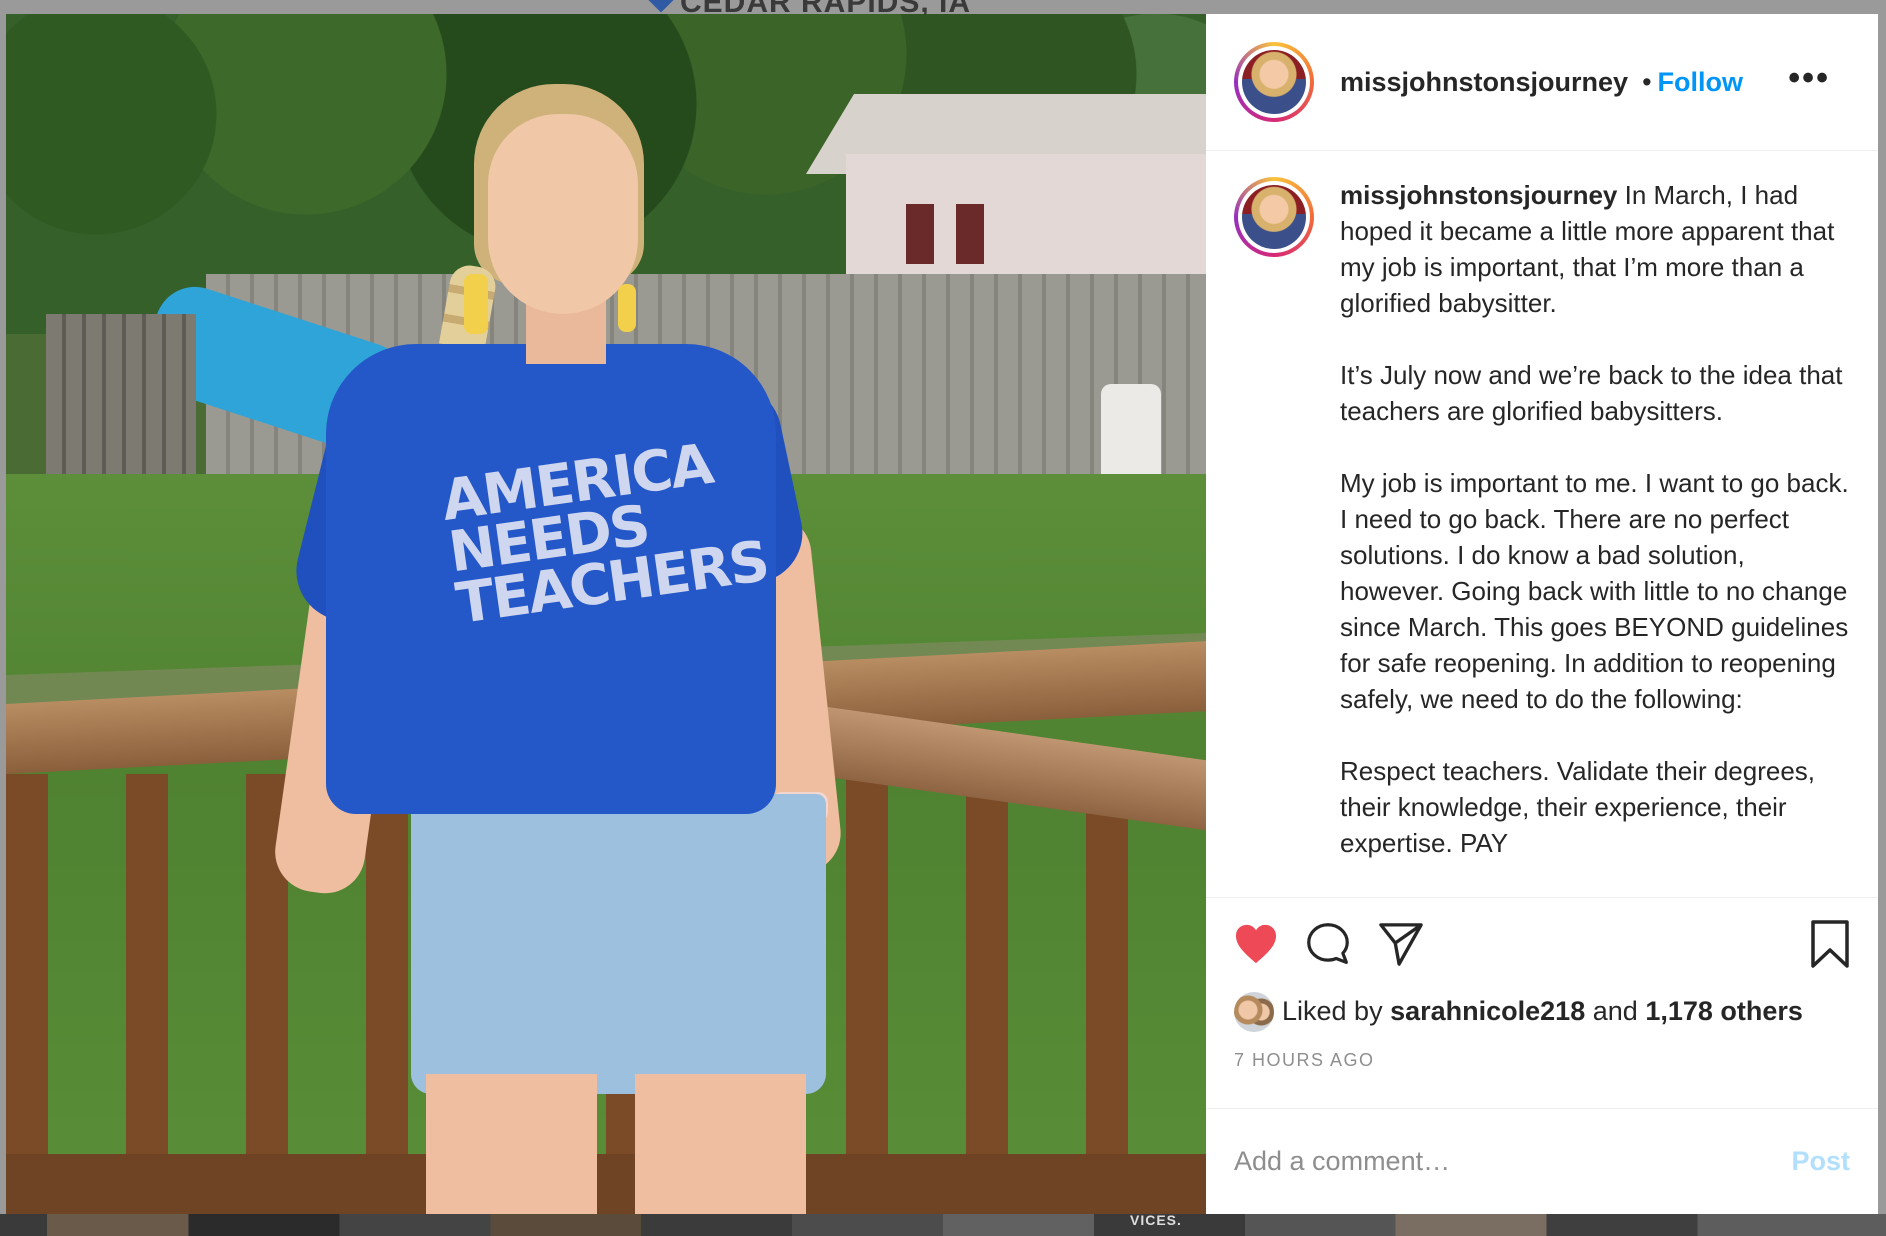 The image size is (1886, 1236). Describe the element at coordinates (563, 214) in the screenshot. I see `photo-person-face` at that location.